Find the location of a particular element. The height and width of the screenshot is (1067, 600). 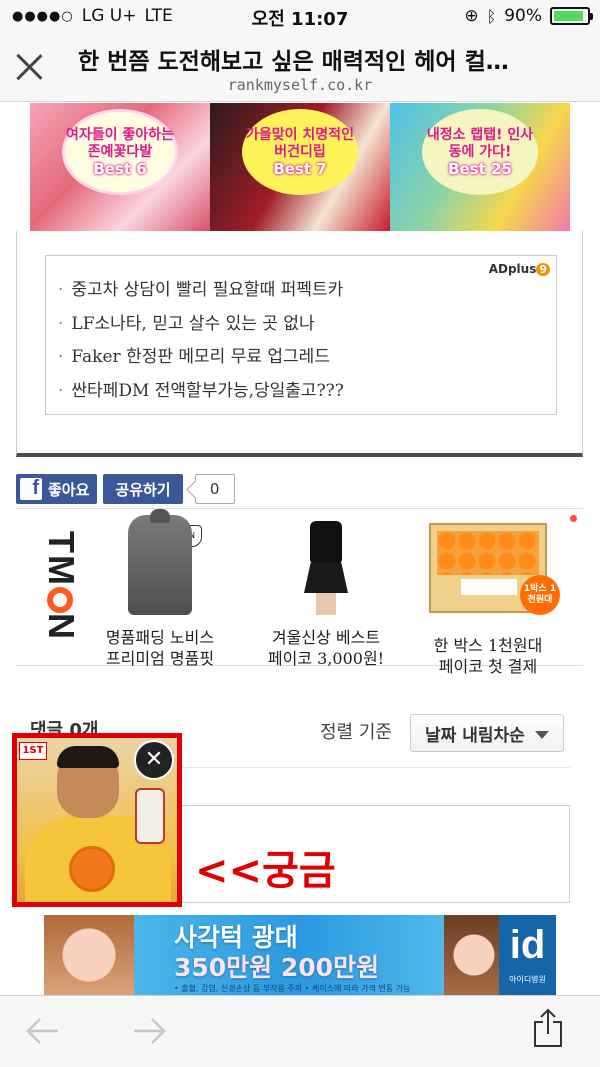

text-ad-item: · 중고차 상담이 빨리 필요할때 퍼펙트카 is located at coordinates (201, 291).